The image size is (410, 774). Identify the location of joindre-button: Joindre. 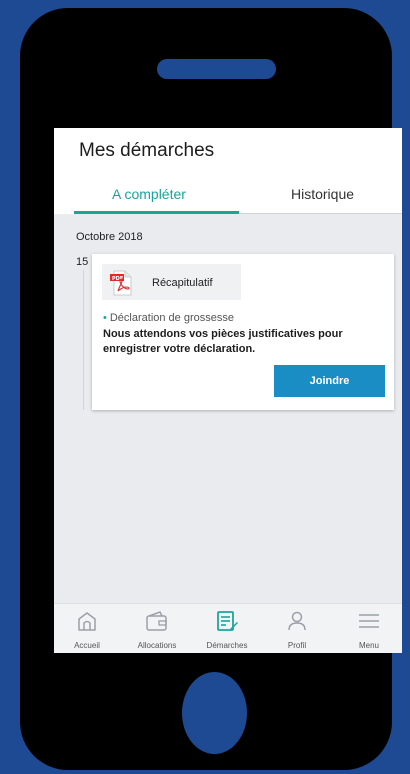
(329, 381).